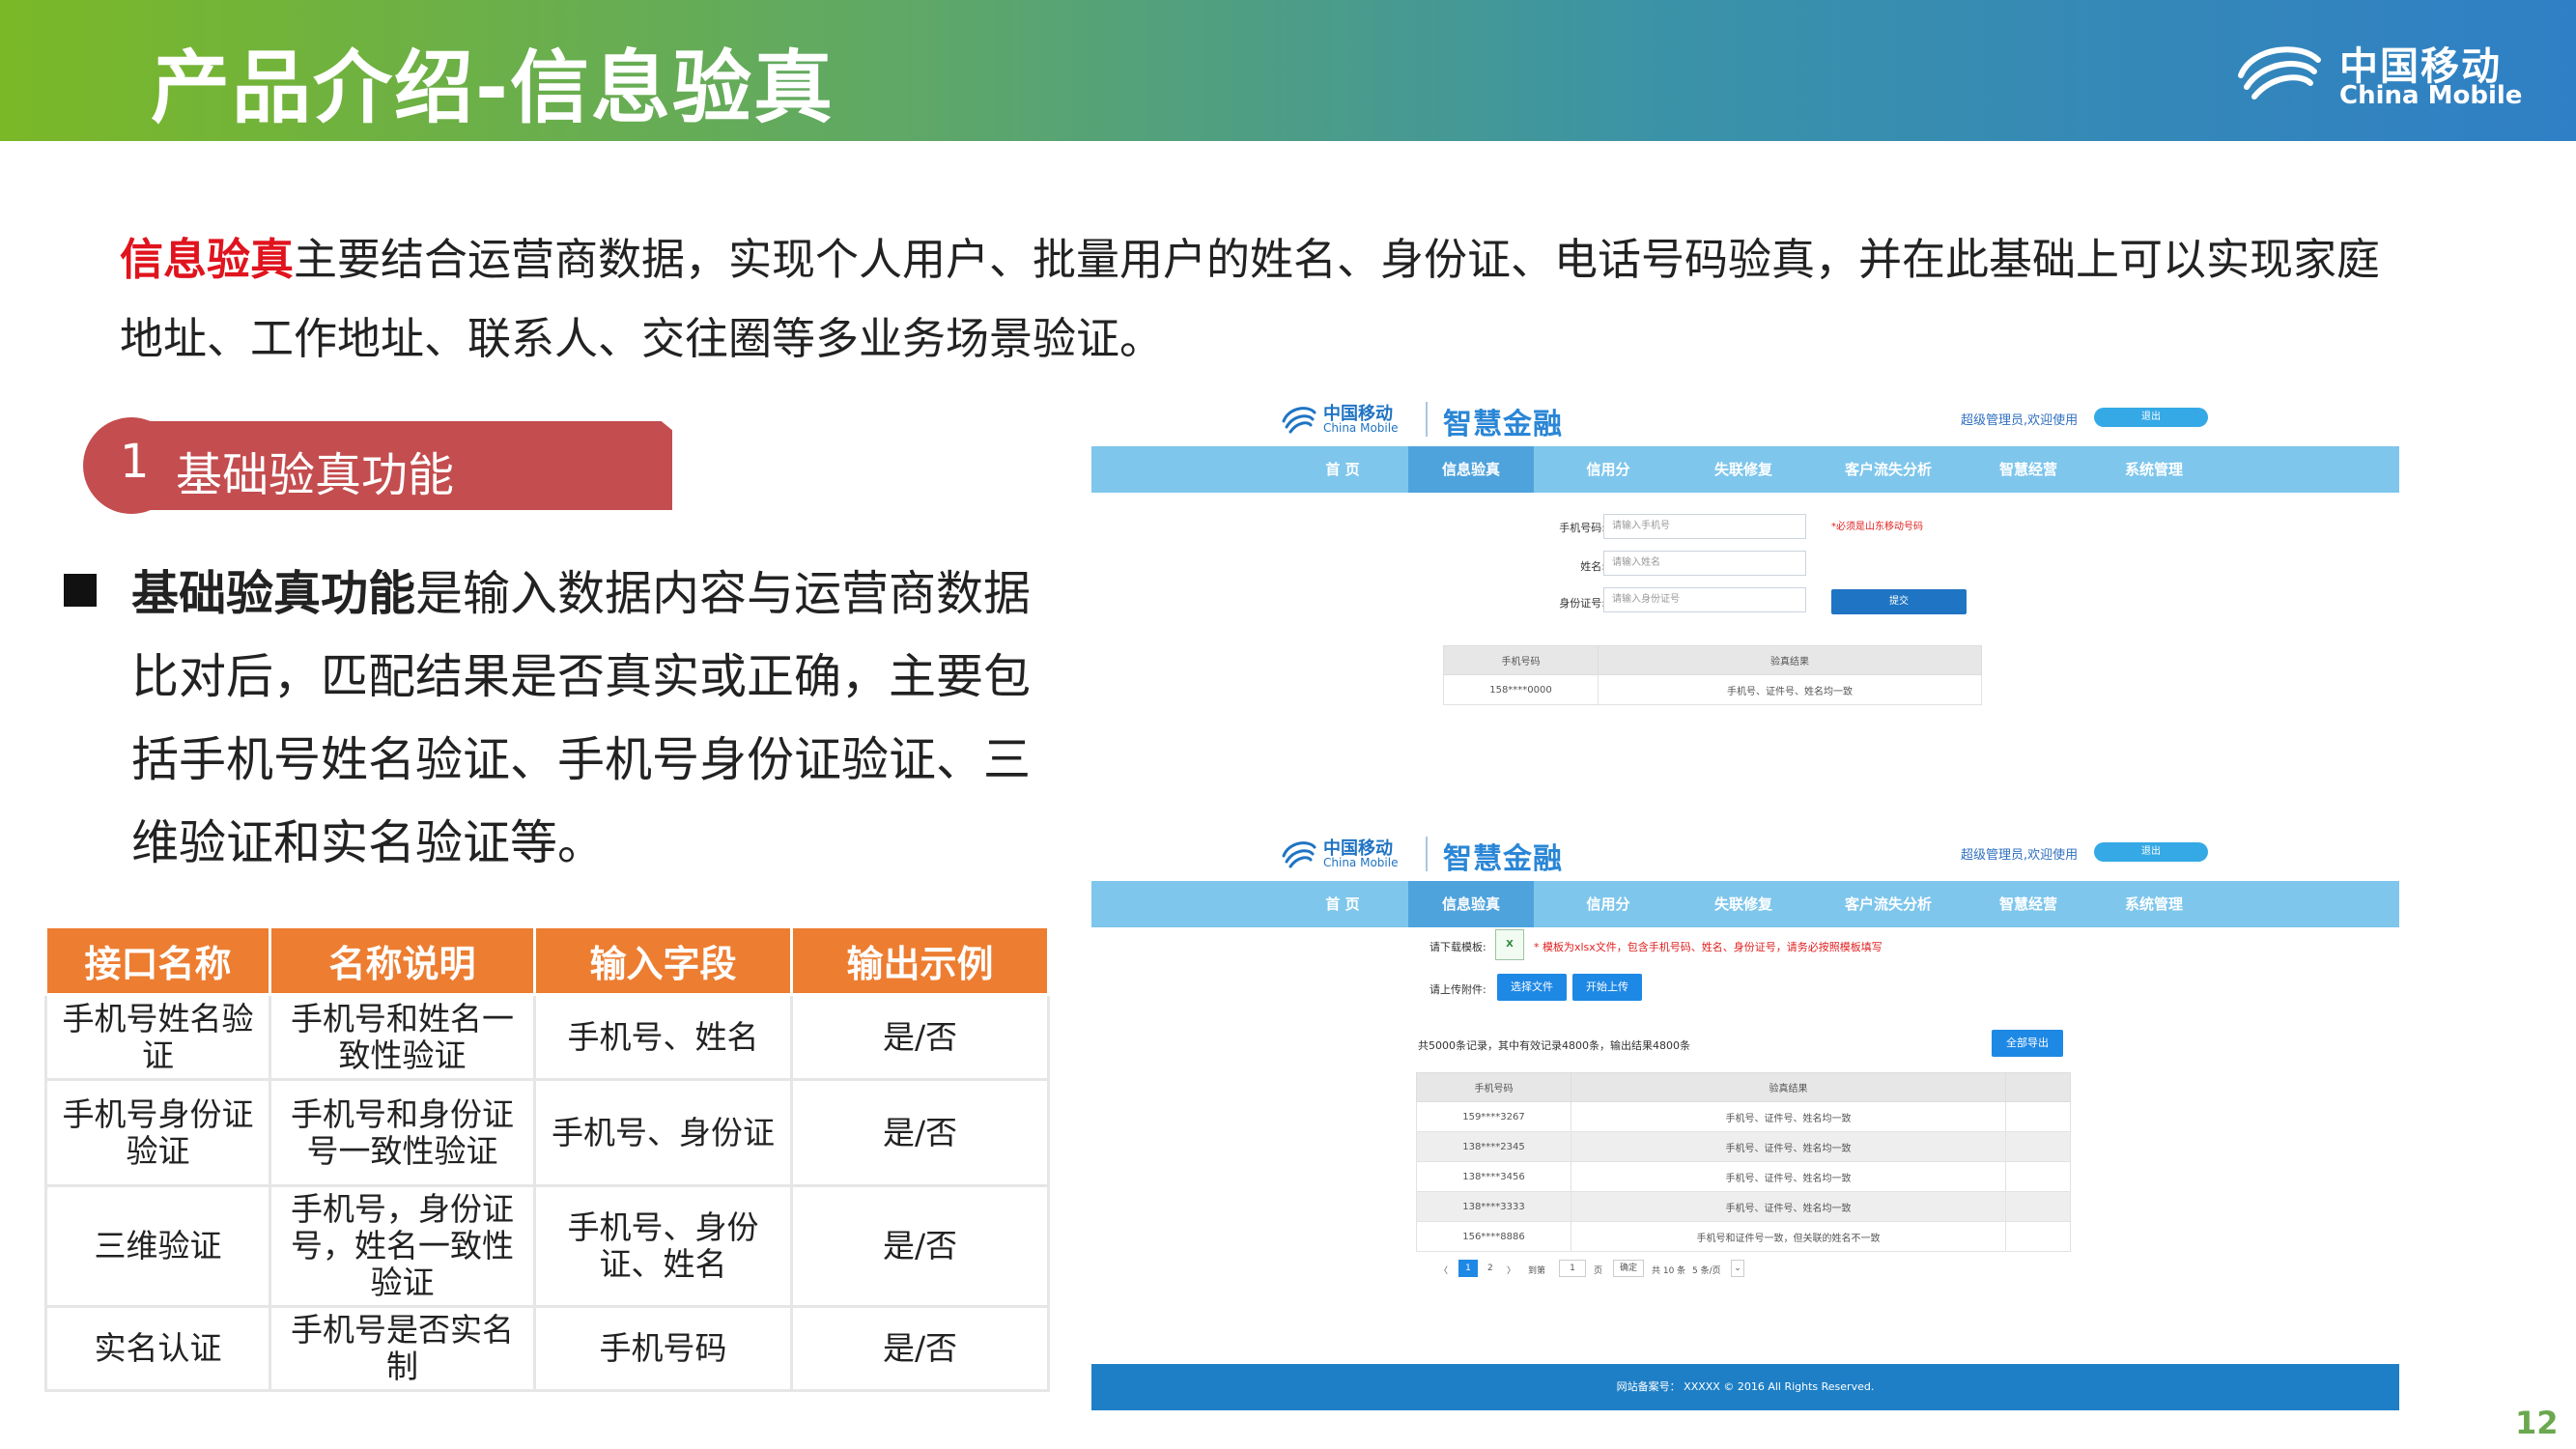 Image resolution: width=2576 pixels, height=1449 pixels. Describe the element at coordinates (157, 1348) in the screenshot. I see `table-cell: 实名认证` at that location.